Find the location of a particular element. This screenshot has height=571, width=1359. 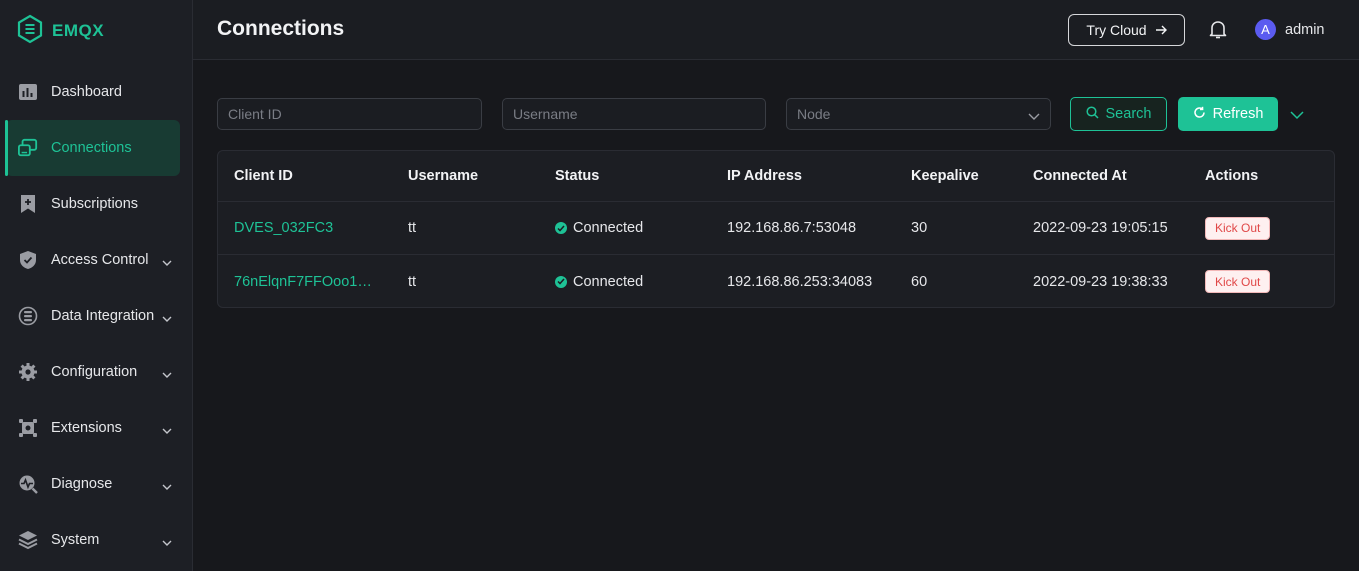

sidebar-item-system: System is located at coordinates (93, 540).